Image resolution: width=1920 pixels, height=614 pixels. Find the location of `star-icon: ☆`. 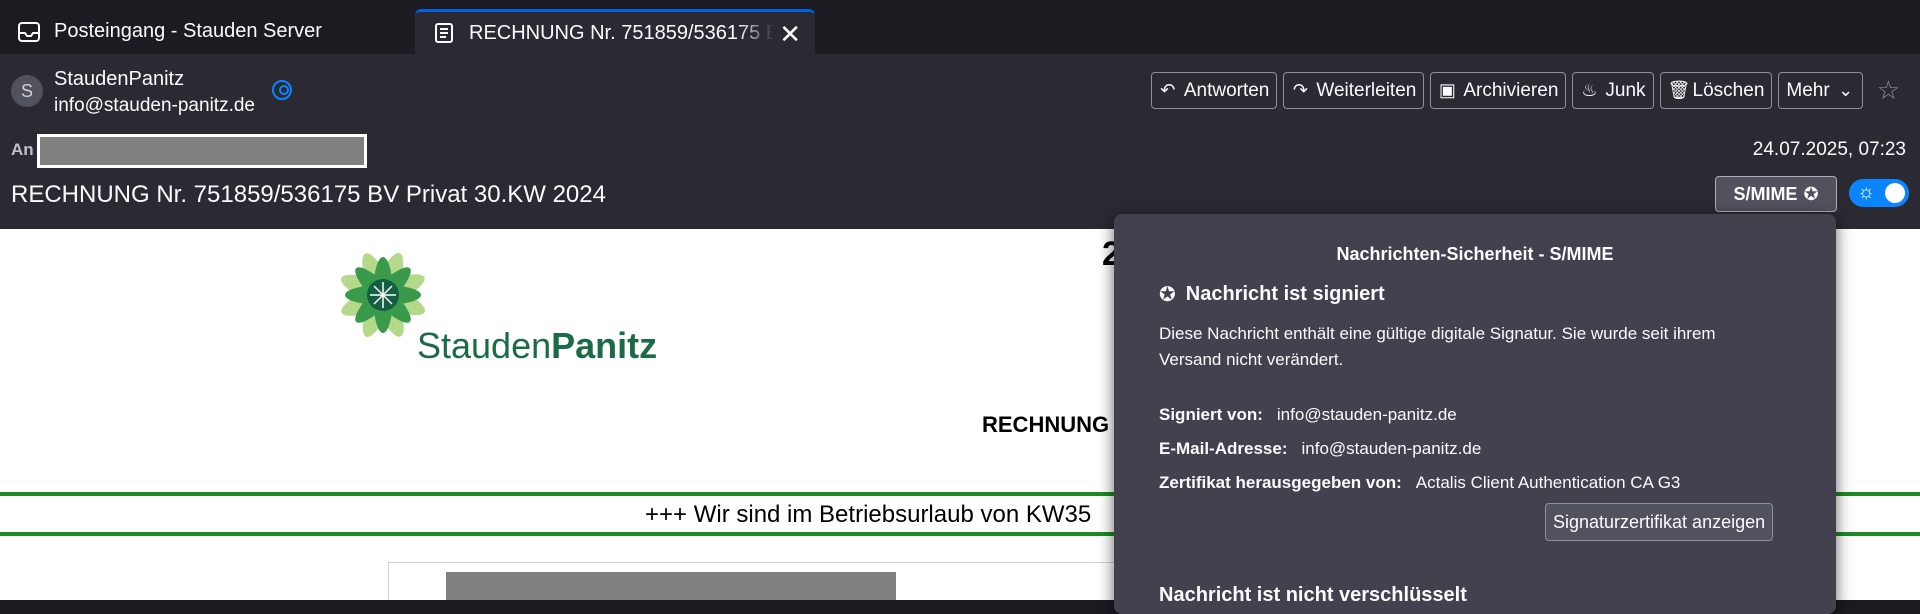

star-icon: ☆ is located at coordinates (1888, 90).